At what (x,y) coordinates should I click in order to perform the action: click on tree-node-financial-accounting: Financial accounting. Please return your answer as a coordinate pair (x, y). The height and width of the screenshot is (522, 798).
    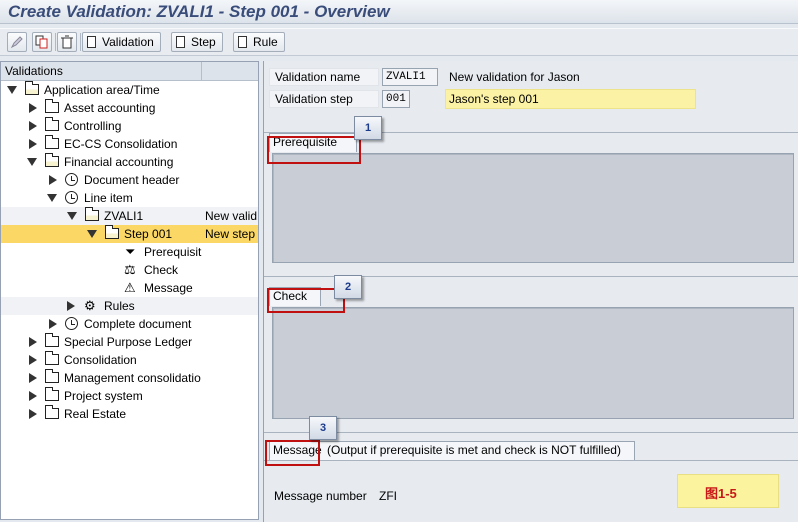
    Looking at the image, I should click on (129, 162).